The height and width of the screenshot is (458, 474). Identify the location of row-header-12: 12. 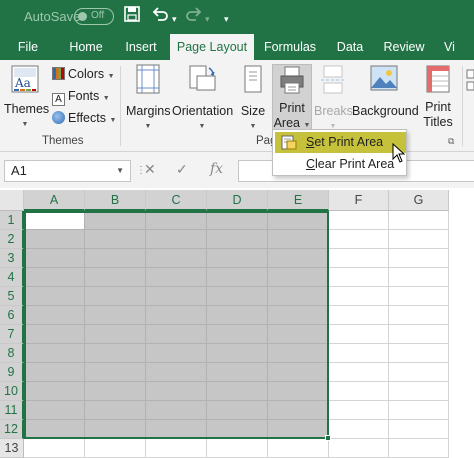
(12, 429).